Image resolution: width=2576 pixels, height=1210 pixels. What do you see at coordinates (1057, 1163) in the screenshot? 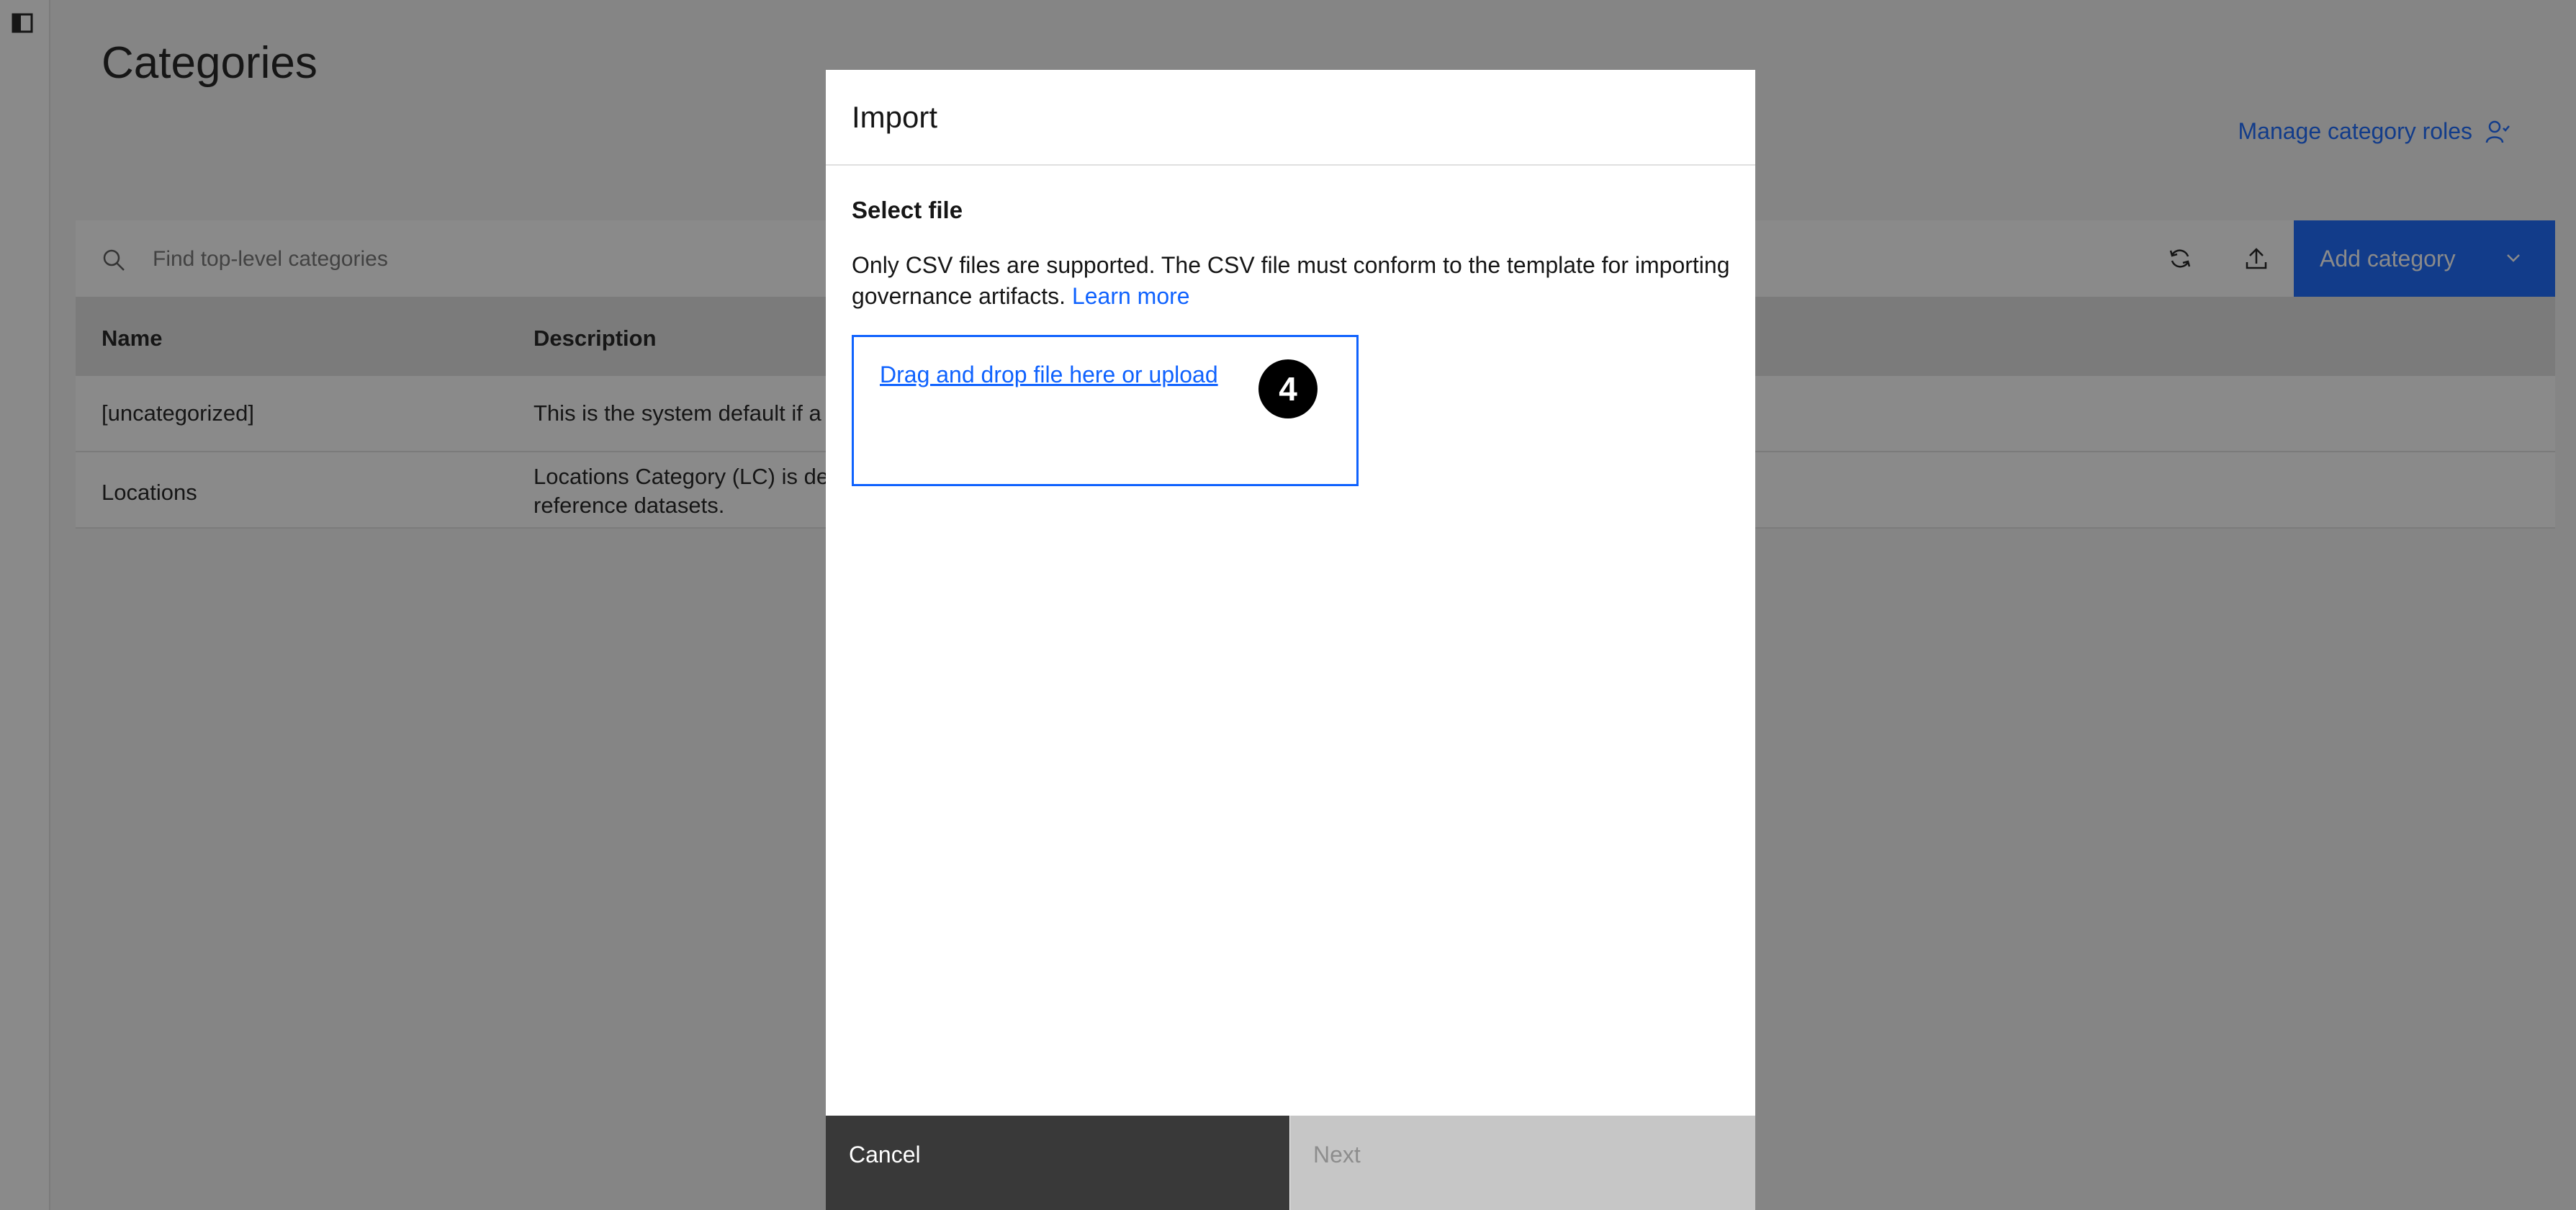
I see `cancel-button: Cancel` at bounding box center [1057, 1163].